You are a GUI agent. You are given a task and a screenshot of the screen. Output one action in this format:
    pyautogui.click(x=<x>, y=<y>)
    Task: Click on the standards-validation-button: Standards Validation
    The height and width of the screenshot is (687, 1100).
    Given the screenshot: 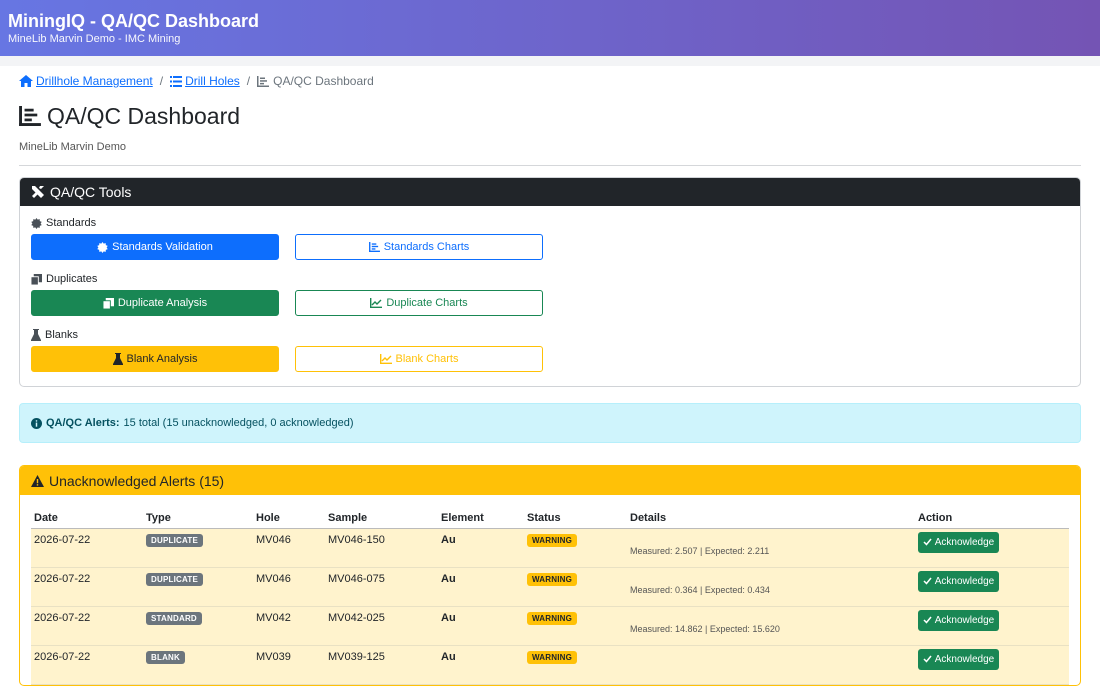 What is the action you would take?
    pyautogui.click(x=155, y=247)
    